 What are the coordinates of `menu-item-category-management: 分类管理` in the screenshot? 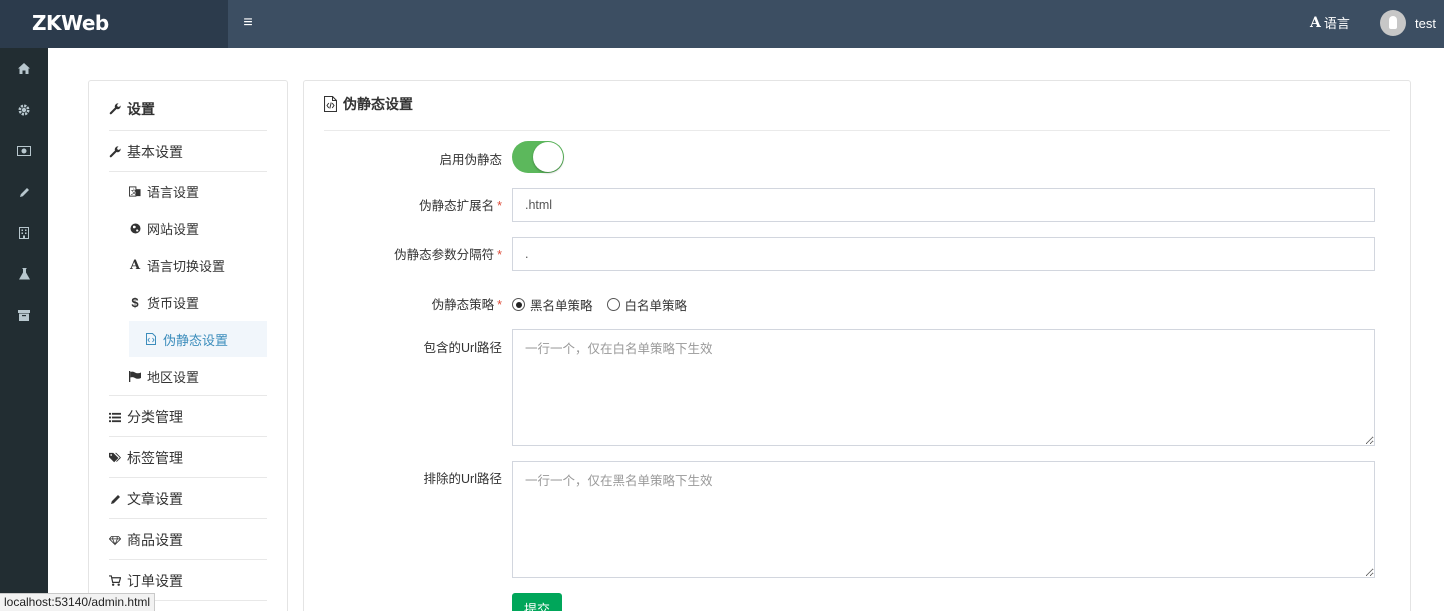 It's located at (188, 417).